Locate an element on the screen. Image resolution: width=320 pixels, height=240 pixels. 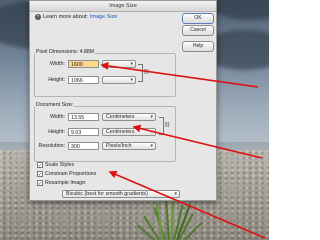
resolution-unit: Pixels/Inch is located at coordinates (119, 146).